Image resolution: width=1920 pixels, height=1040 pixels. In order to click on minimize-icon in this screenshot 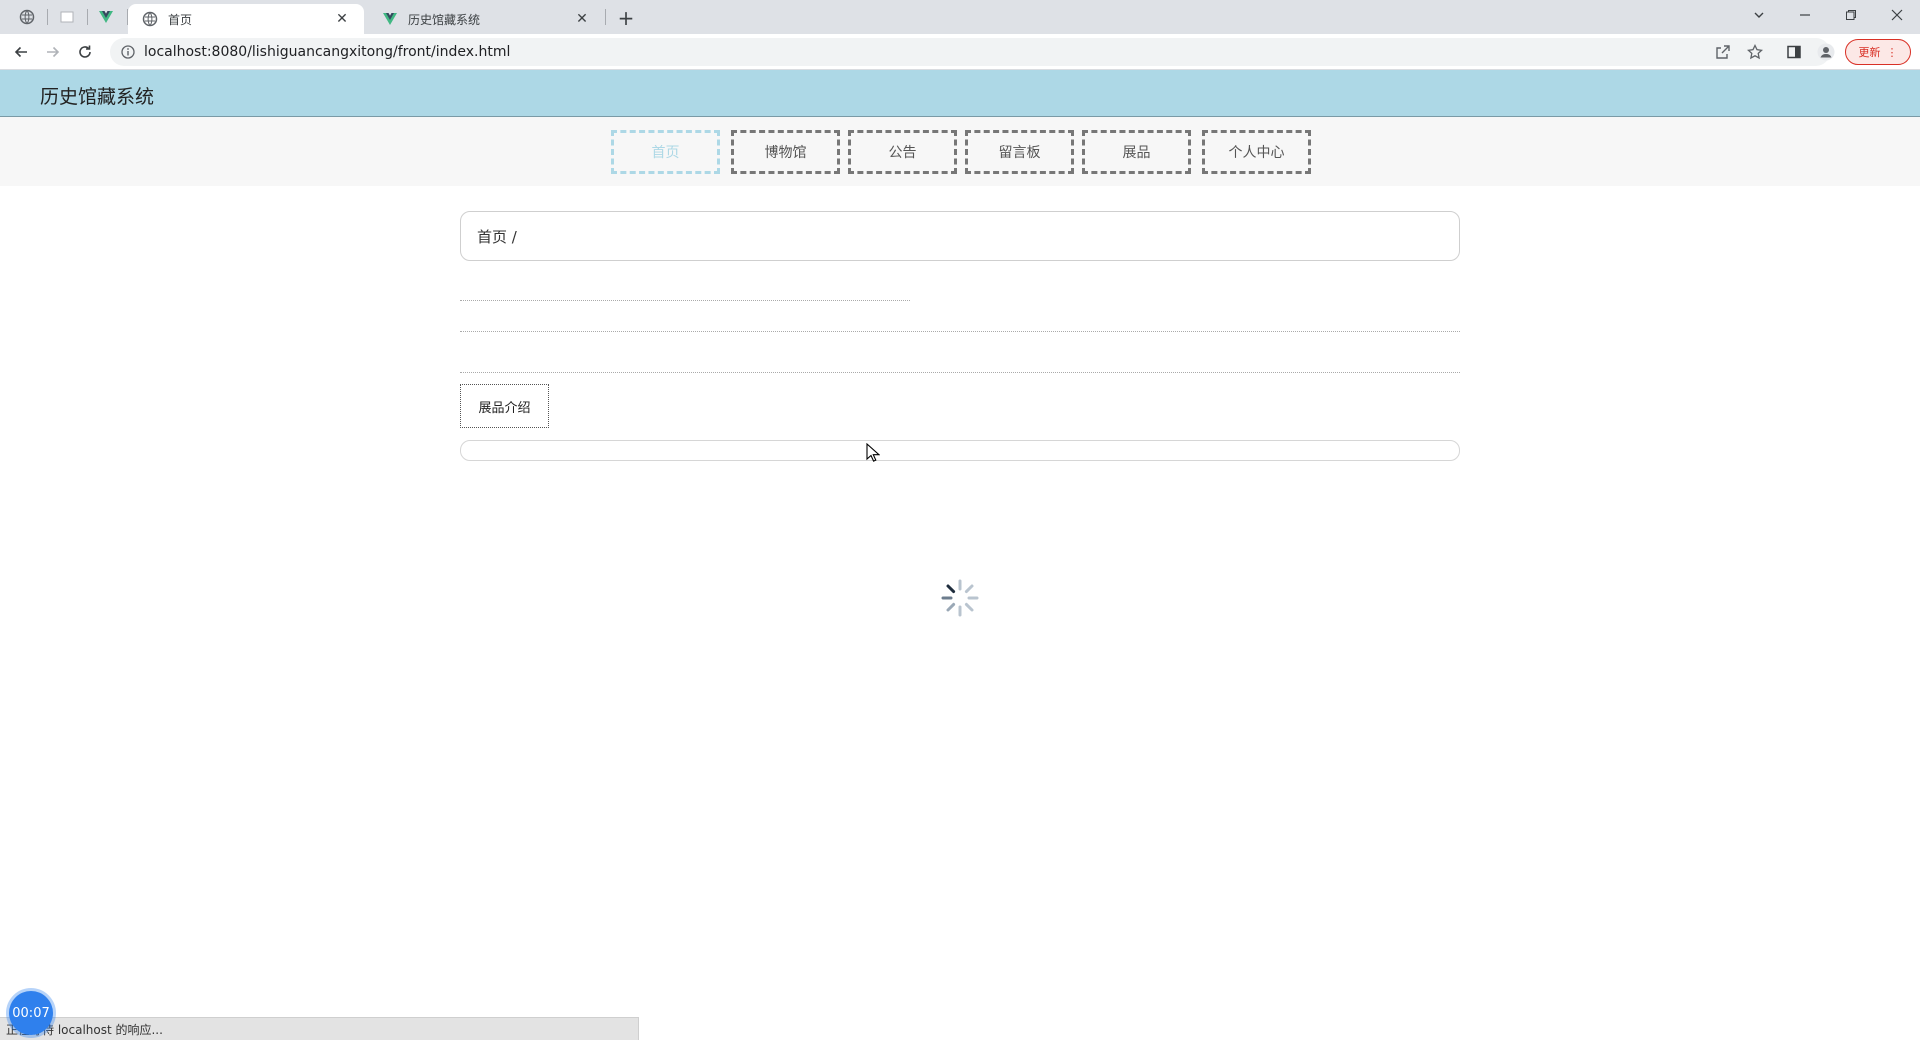, I will do `click(1805, 15)`.